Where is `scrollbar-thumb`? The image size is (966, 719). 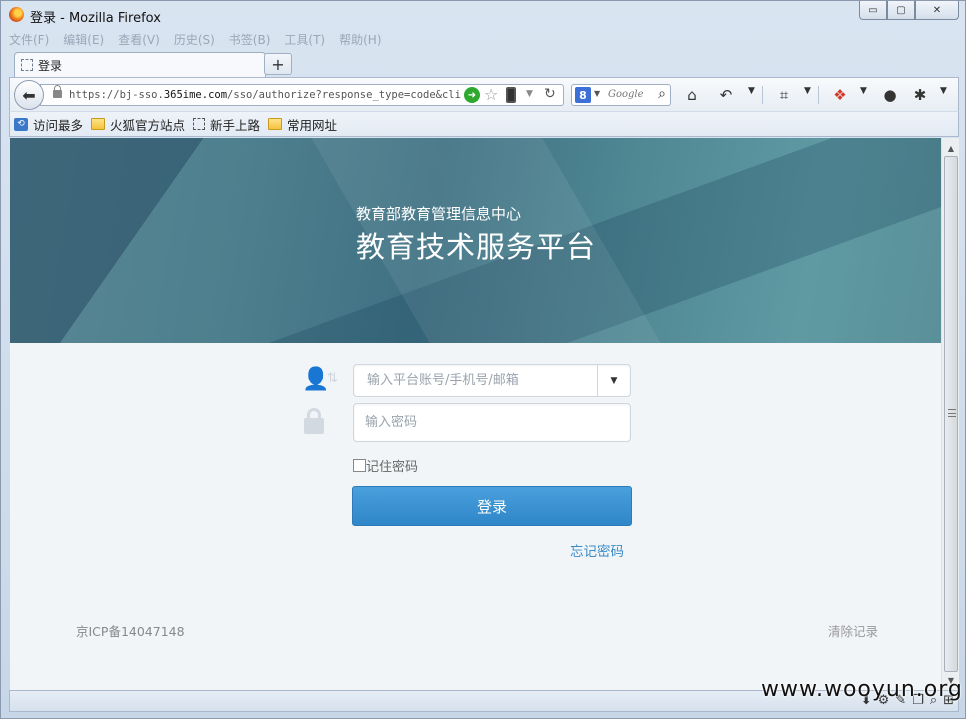 scrollbar-thumb is located at coordinates (951, 414).